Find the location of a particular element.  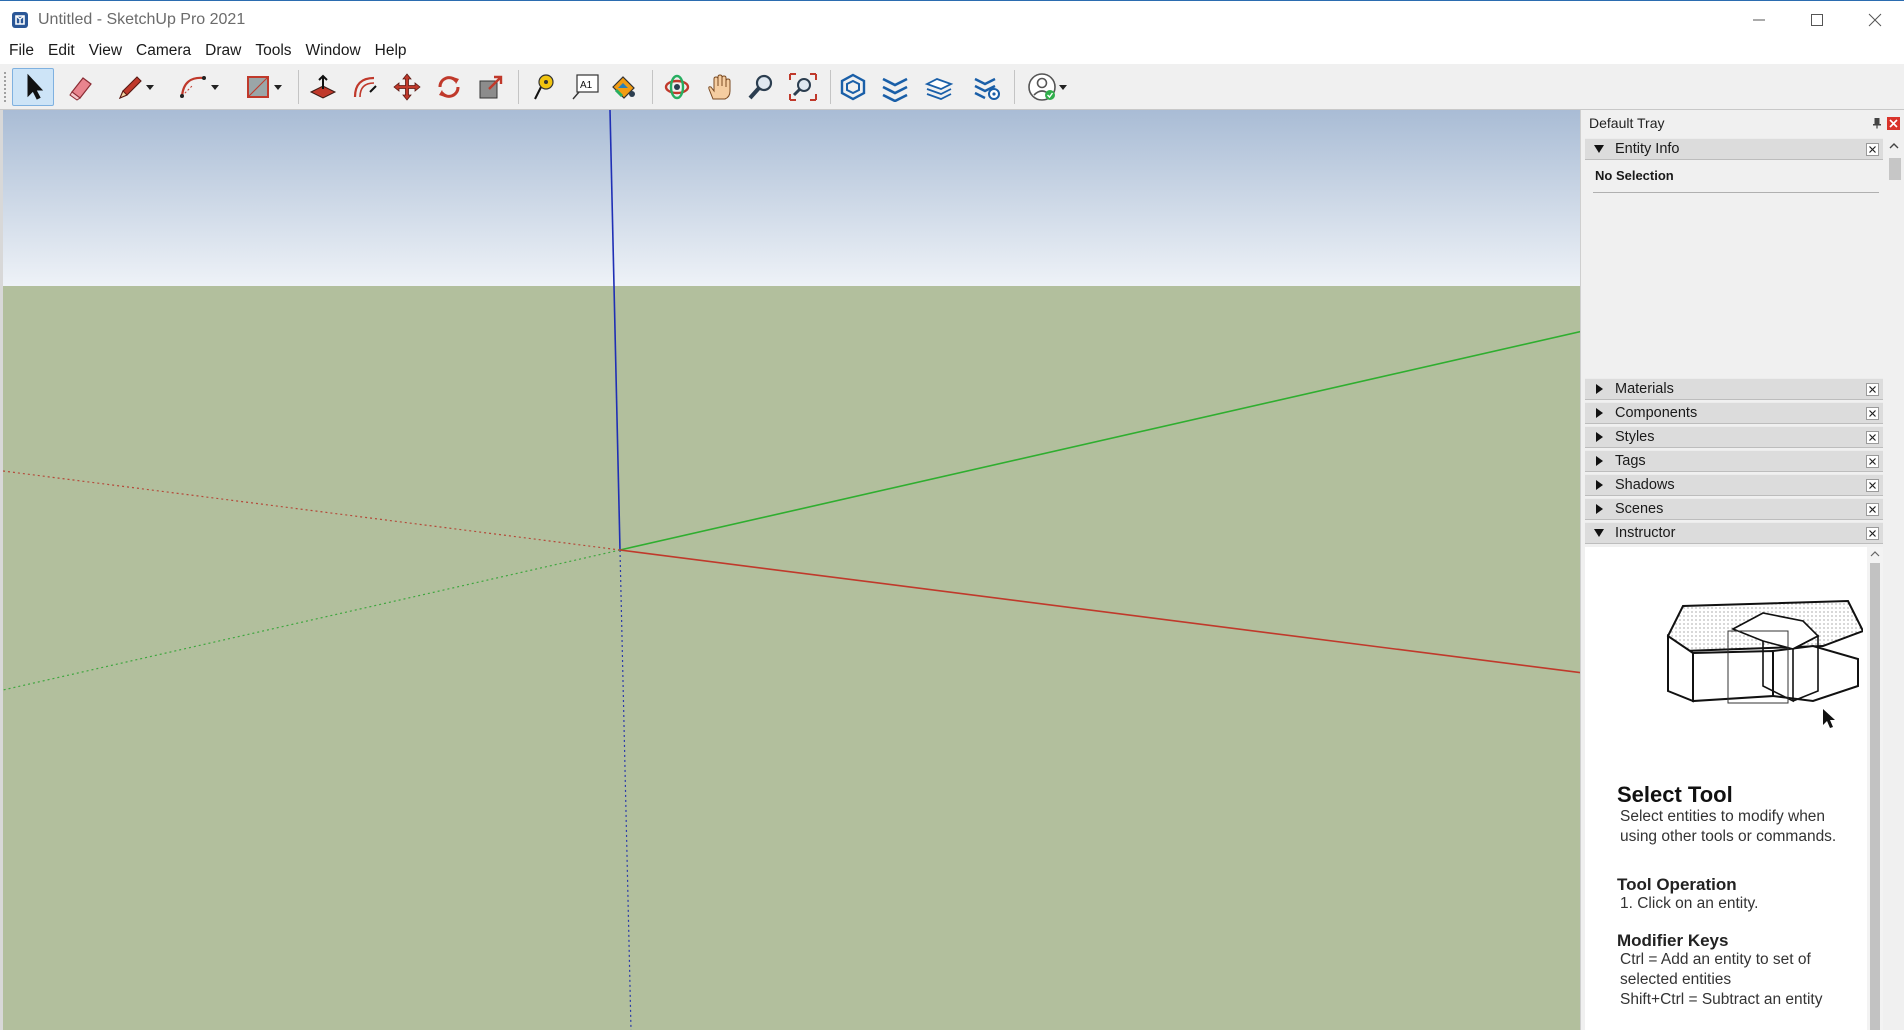

select-tool-button is located at coordinates (33, 87).